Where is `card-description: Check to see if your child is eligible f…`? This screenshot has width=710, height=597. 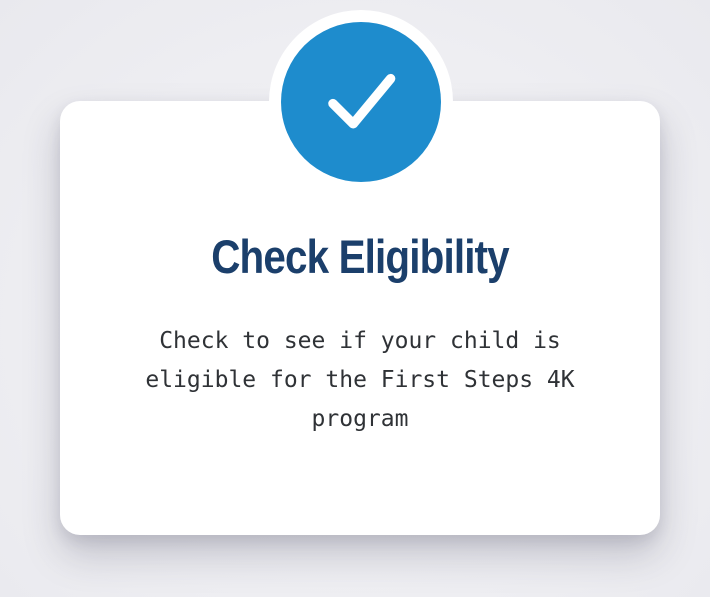
card-description: Check to see if your child is eligible f… is located at coordinates (360, 380).